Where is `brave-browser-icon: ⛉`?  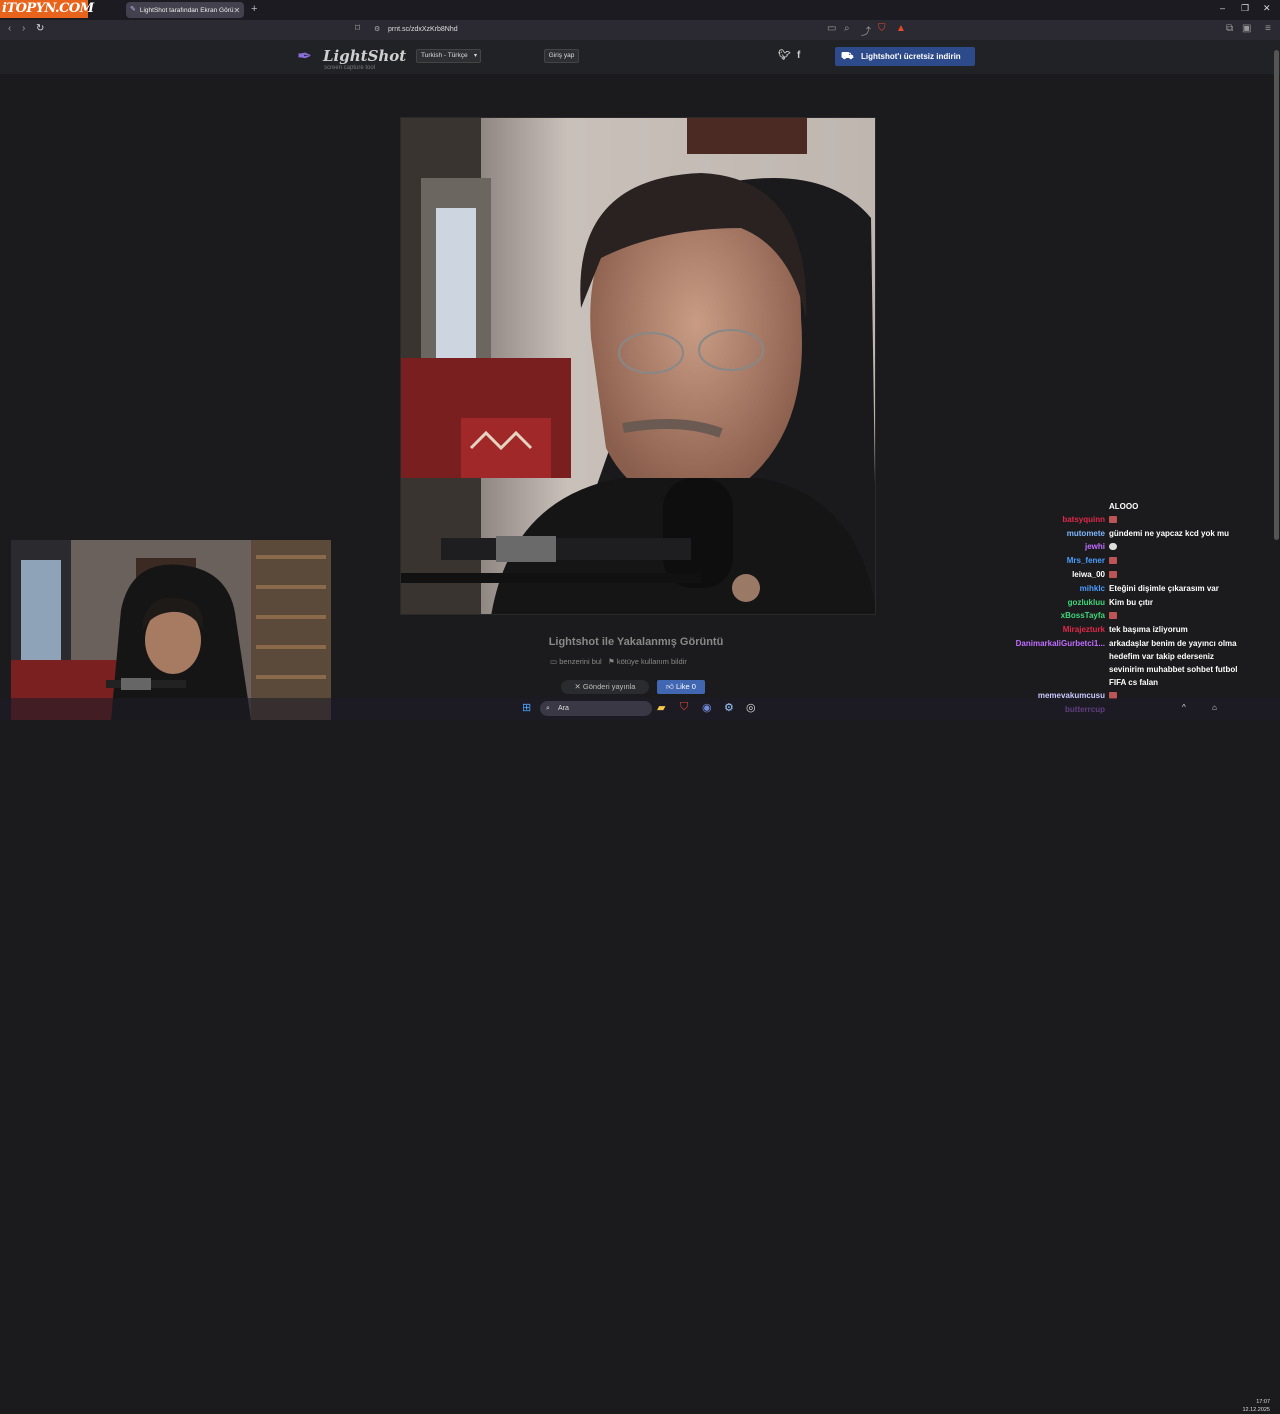 brave-browser-icon: ⛉ is located at coordinates (684, 707).